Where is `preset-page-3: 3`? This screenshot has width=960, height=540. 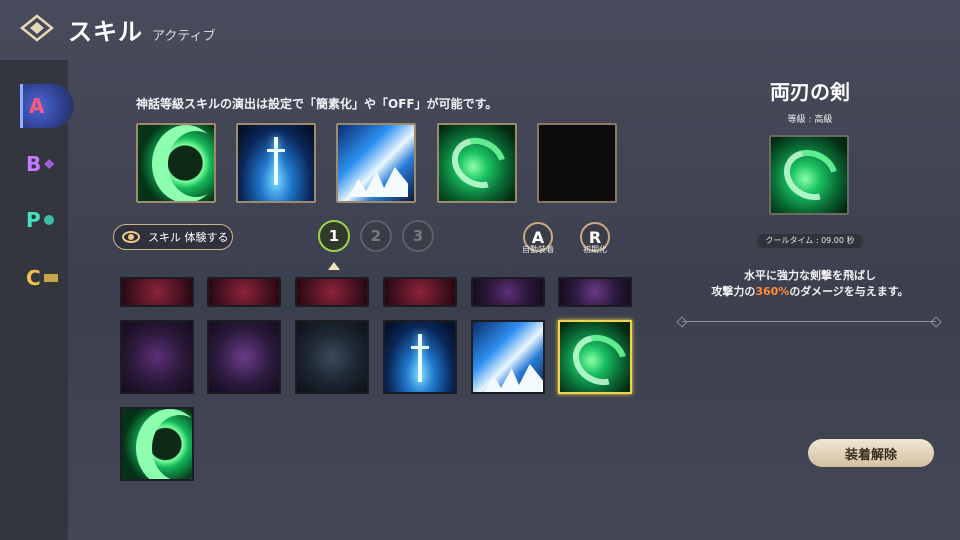
preset-page-3: 3 is located at coordinates (418, 236).